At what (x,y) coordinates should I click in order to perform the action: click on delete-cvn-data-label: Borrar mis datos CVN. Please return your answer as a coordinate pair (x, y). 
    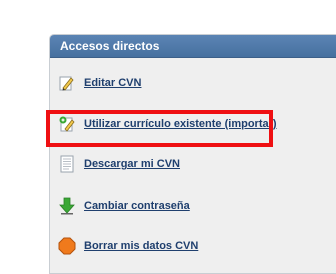
    Looking at the image, I should click on (141, 246).